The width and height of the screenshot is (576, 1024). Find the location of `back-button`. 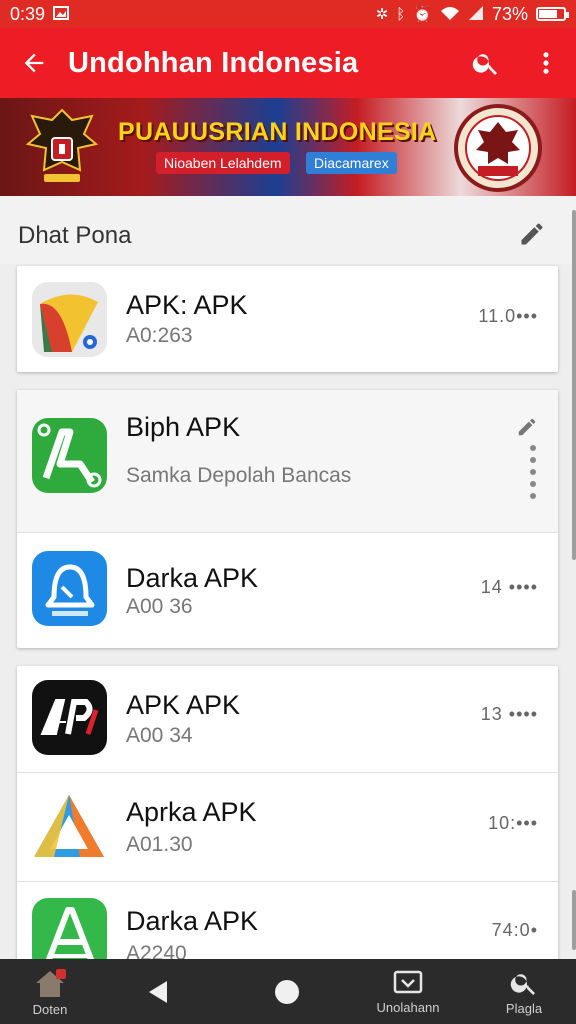

back-button is located at coordinates (34, 63).